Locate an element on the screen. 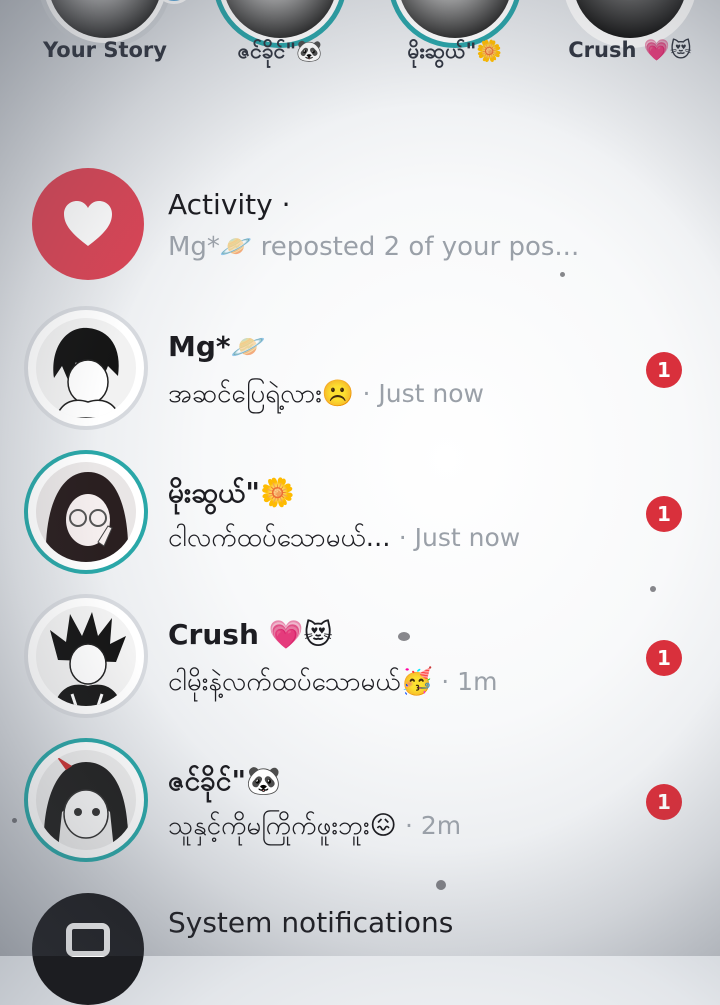  story-moe-swal: မိုးဆွယ်"🌼 is located at coordinates (455, 31).